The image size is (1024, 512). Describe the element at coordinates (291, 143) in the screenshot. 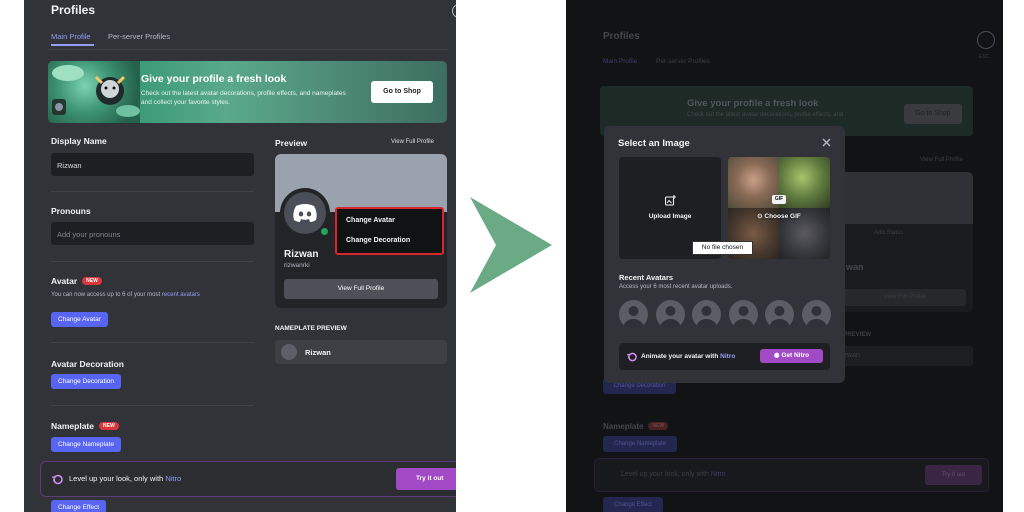

I see `preview-label: Preview` at that location.